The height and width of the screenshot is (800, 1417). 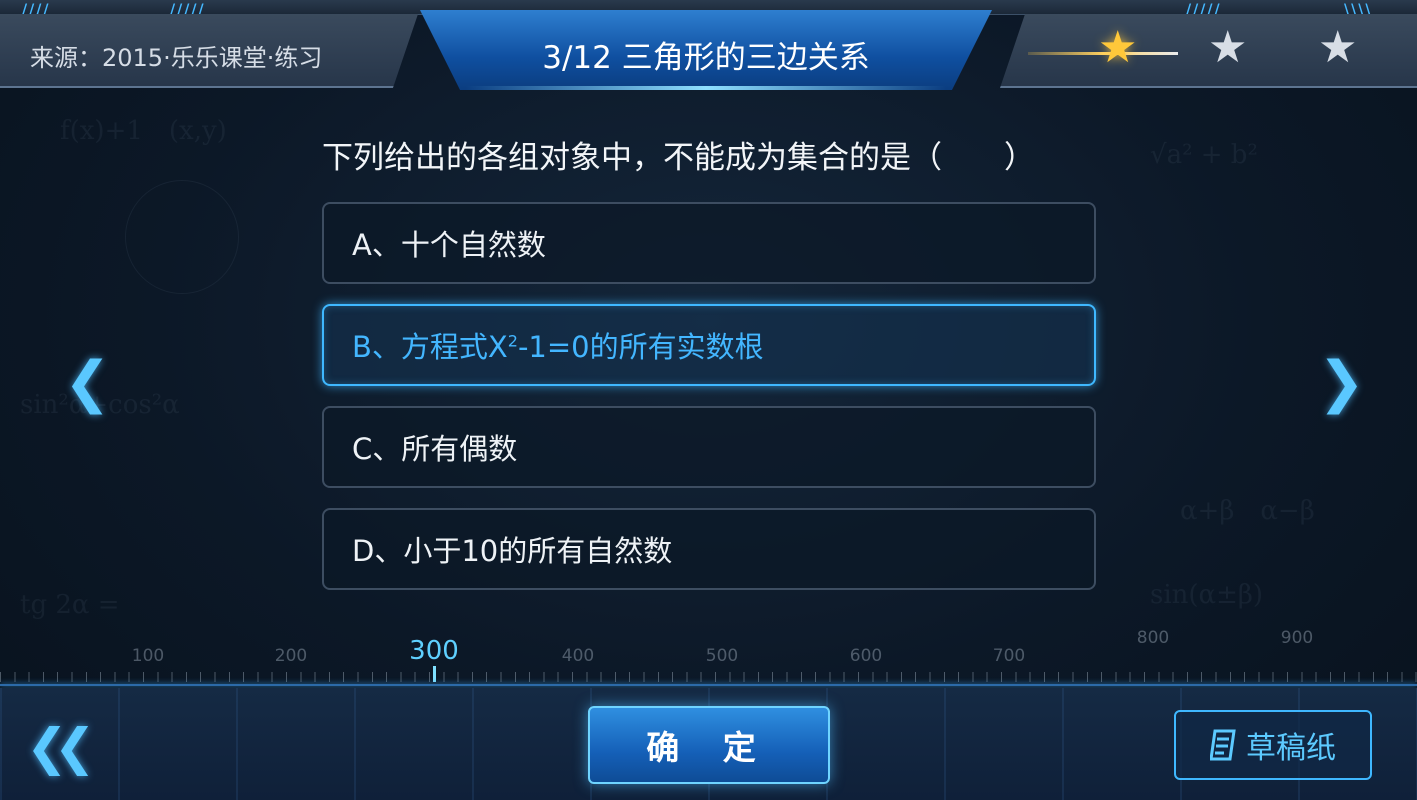 I want to click on ruler-ticks, so click(x=708, y=677).